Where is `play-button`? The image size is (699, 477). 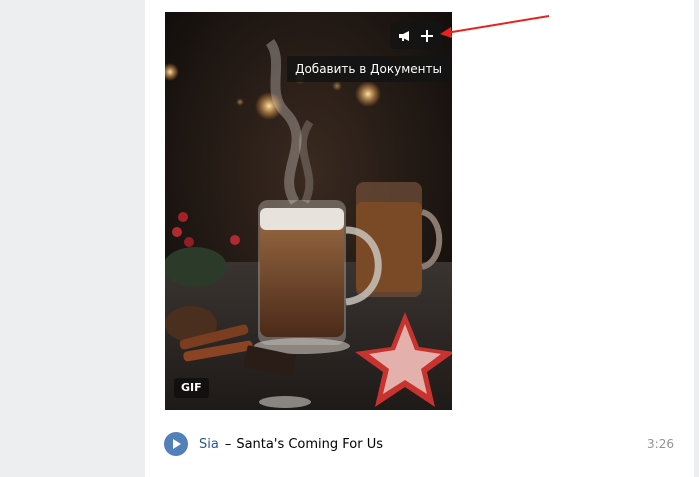
play-button is located at coordinates (176, 444).